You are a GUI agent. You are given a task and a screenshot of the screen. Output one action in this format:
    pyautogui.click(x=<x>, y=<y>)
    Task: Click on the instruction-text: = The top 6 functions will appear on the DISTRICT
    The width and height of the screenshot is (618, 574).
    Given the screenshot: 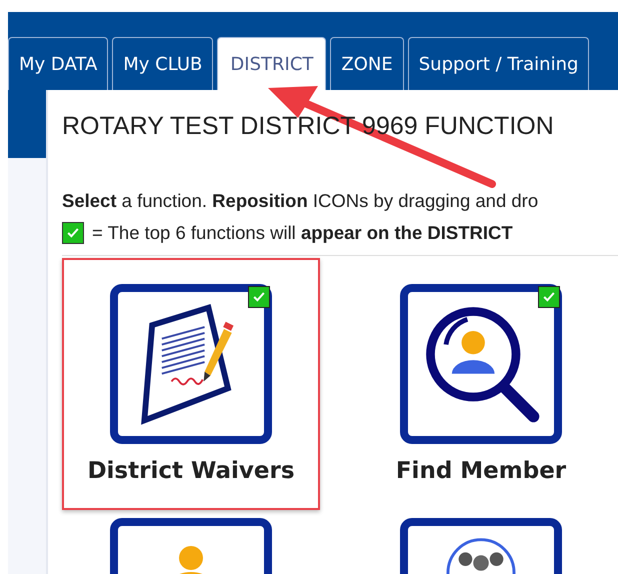 What is the action you would take?
    pyautogui.click(x=302, y=233)
    